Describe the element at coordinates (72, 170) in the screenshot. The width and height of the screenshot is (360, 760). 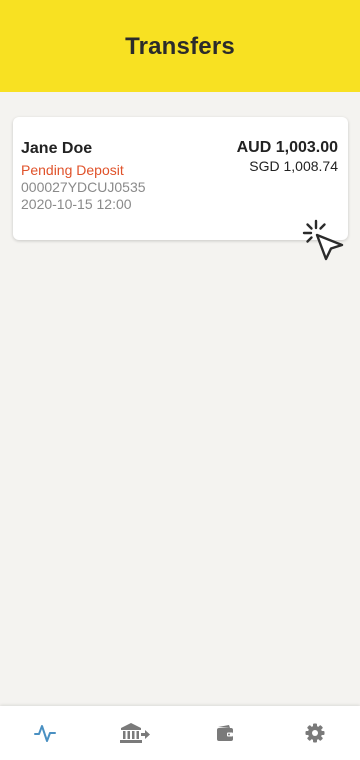
I see `transfer-status: Pending Deposit` at that location.